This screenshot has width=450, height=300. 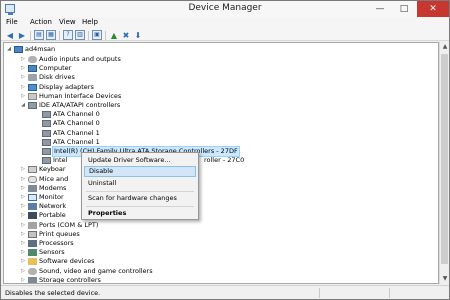 I want to click on menu-separator, so click(x=140, y=191).